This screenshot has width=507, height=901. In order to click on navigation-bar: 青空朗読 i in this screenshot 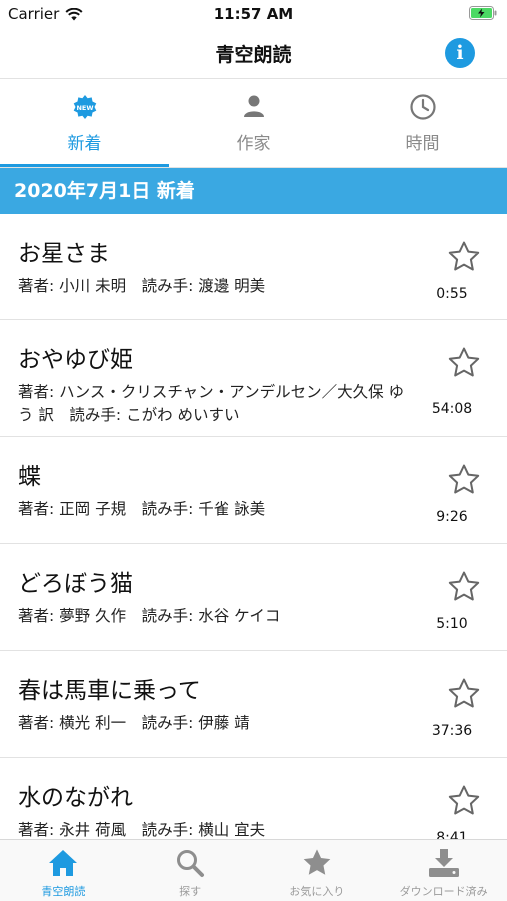, I will do `click(253, 53)`.